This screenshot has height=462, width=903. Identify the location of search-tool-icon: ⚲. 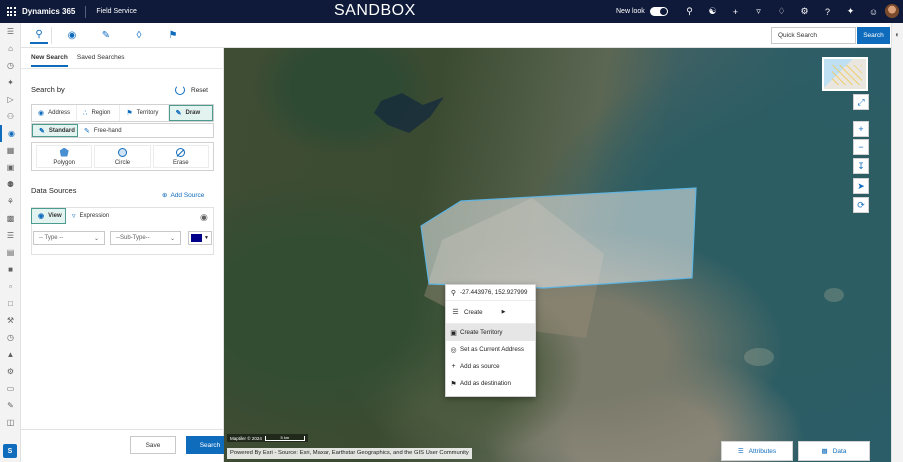
(39, 35).